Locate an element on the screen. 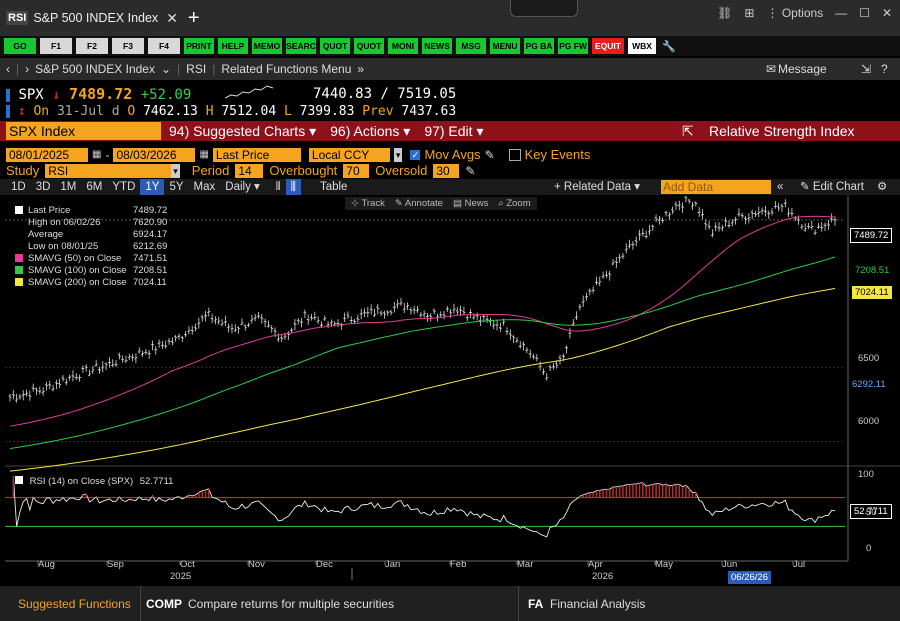 This screenshot has height=621, width=900. comp-description: Compare returns for multiple securities is located at coordinates (291, 604).